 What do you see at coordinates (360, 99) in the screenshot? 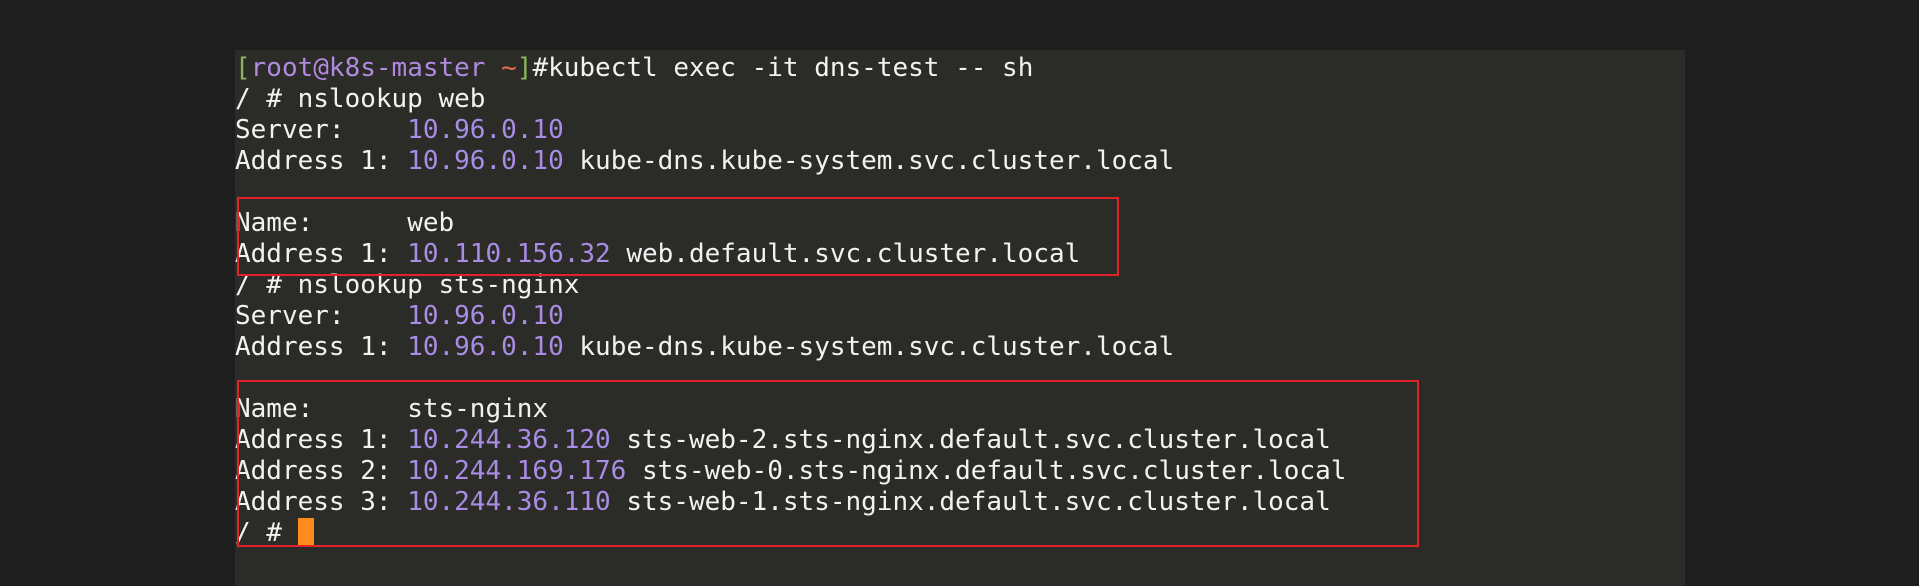
I see `nslookup-web-command: / # nslookup web` at bounding box center [360, 99].